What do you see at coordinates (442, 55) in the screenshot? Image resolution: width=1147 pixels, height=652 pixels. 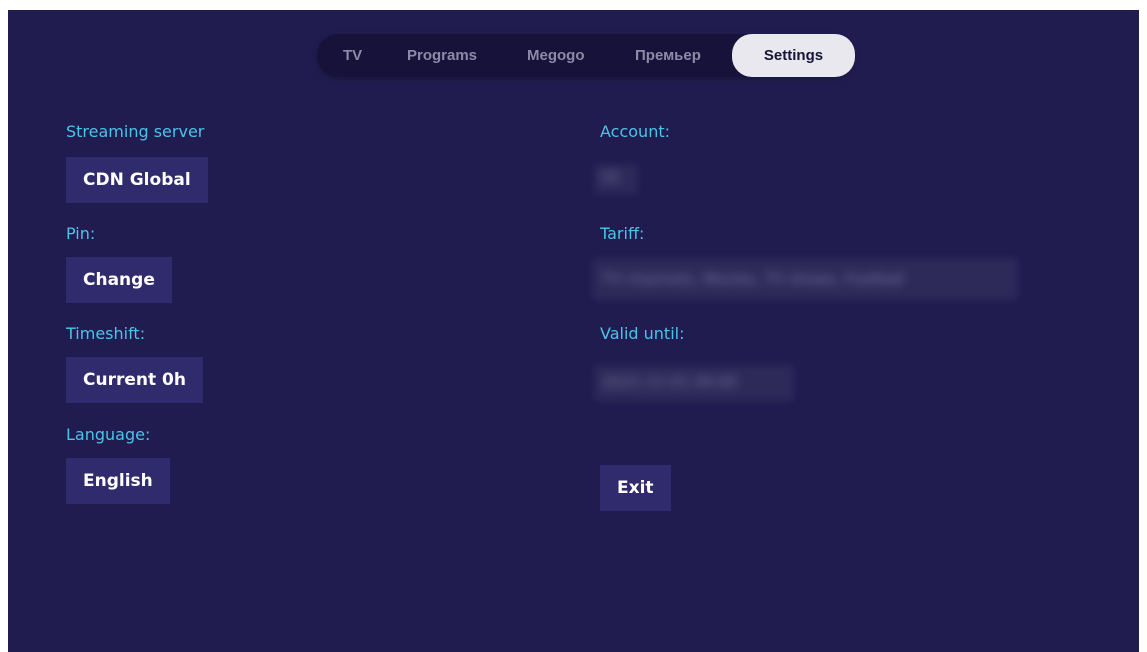 I see `tab-programs: Programs` at bounding box center [442, 55].